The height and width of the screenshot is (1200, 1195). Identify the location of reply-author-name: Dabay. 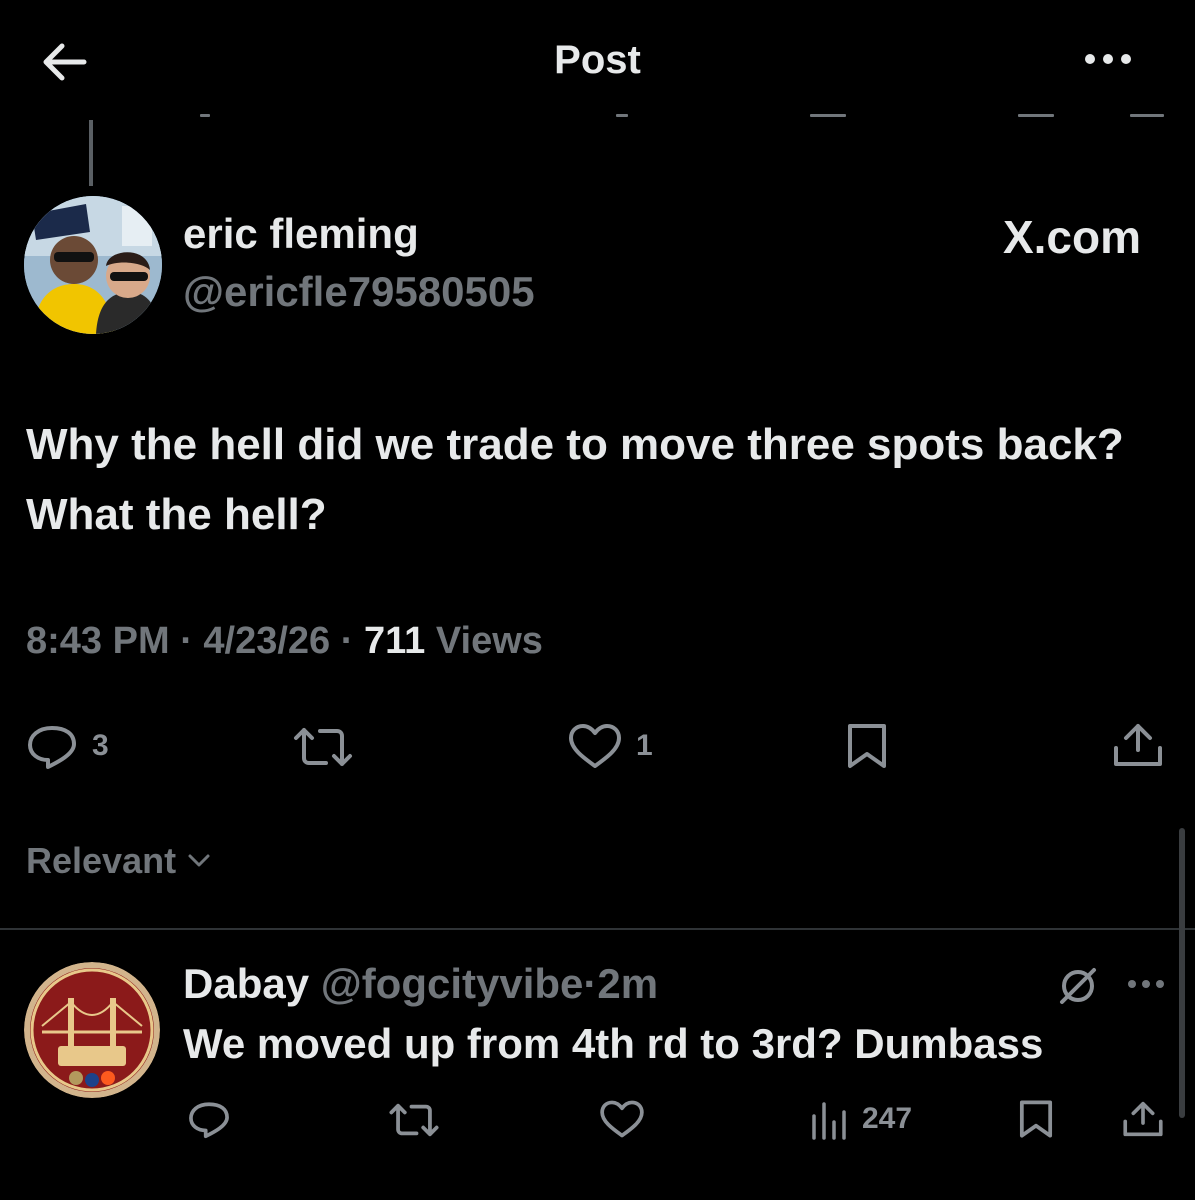
(246, 983).